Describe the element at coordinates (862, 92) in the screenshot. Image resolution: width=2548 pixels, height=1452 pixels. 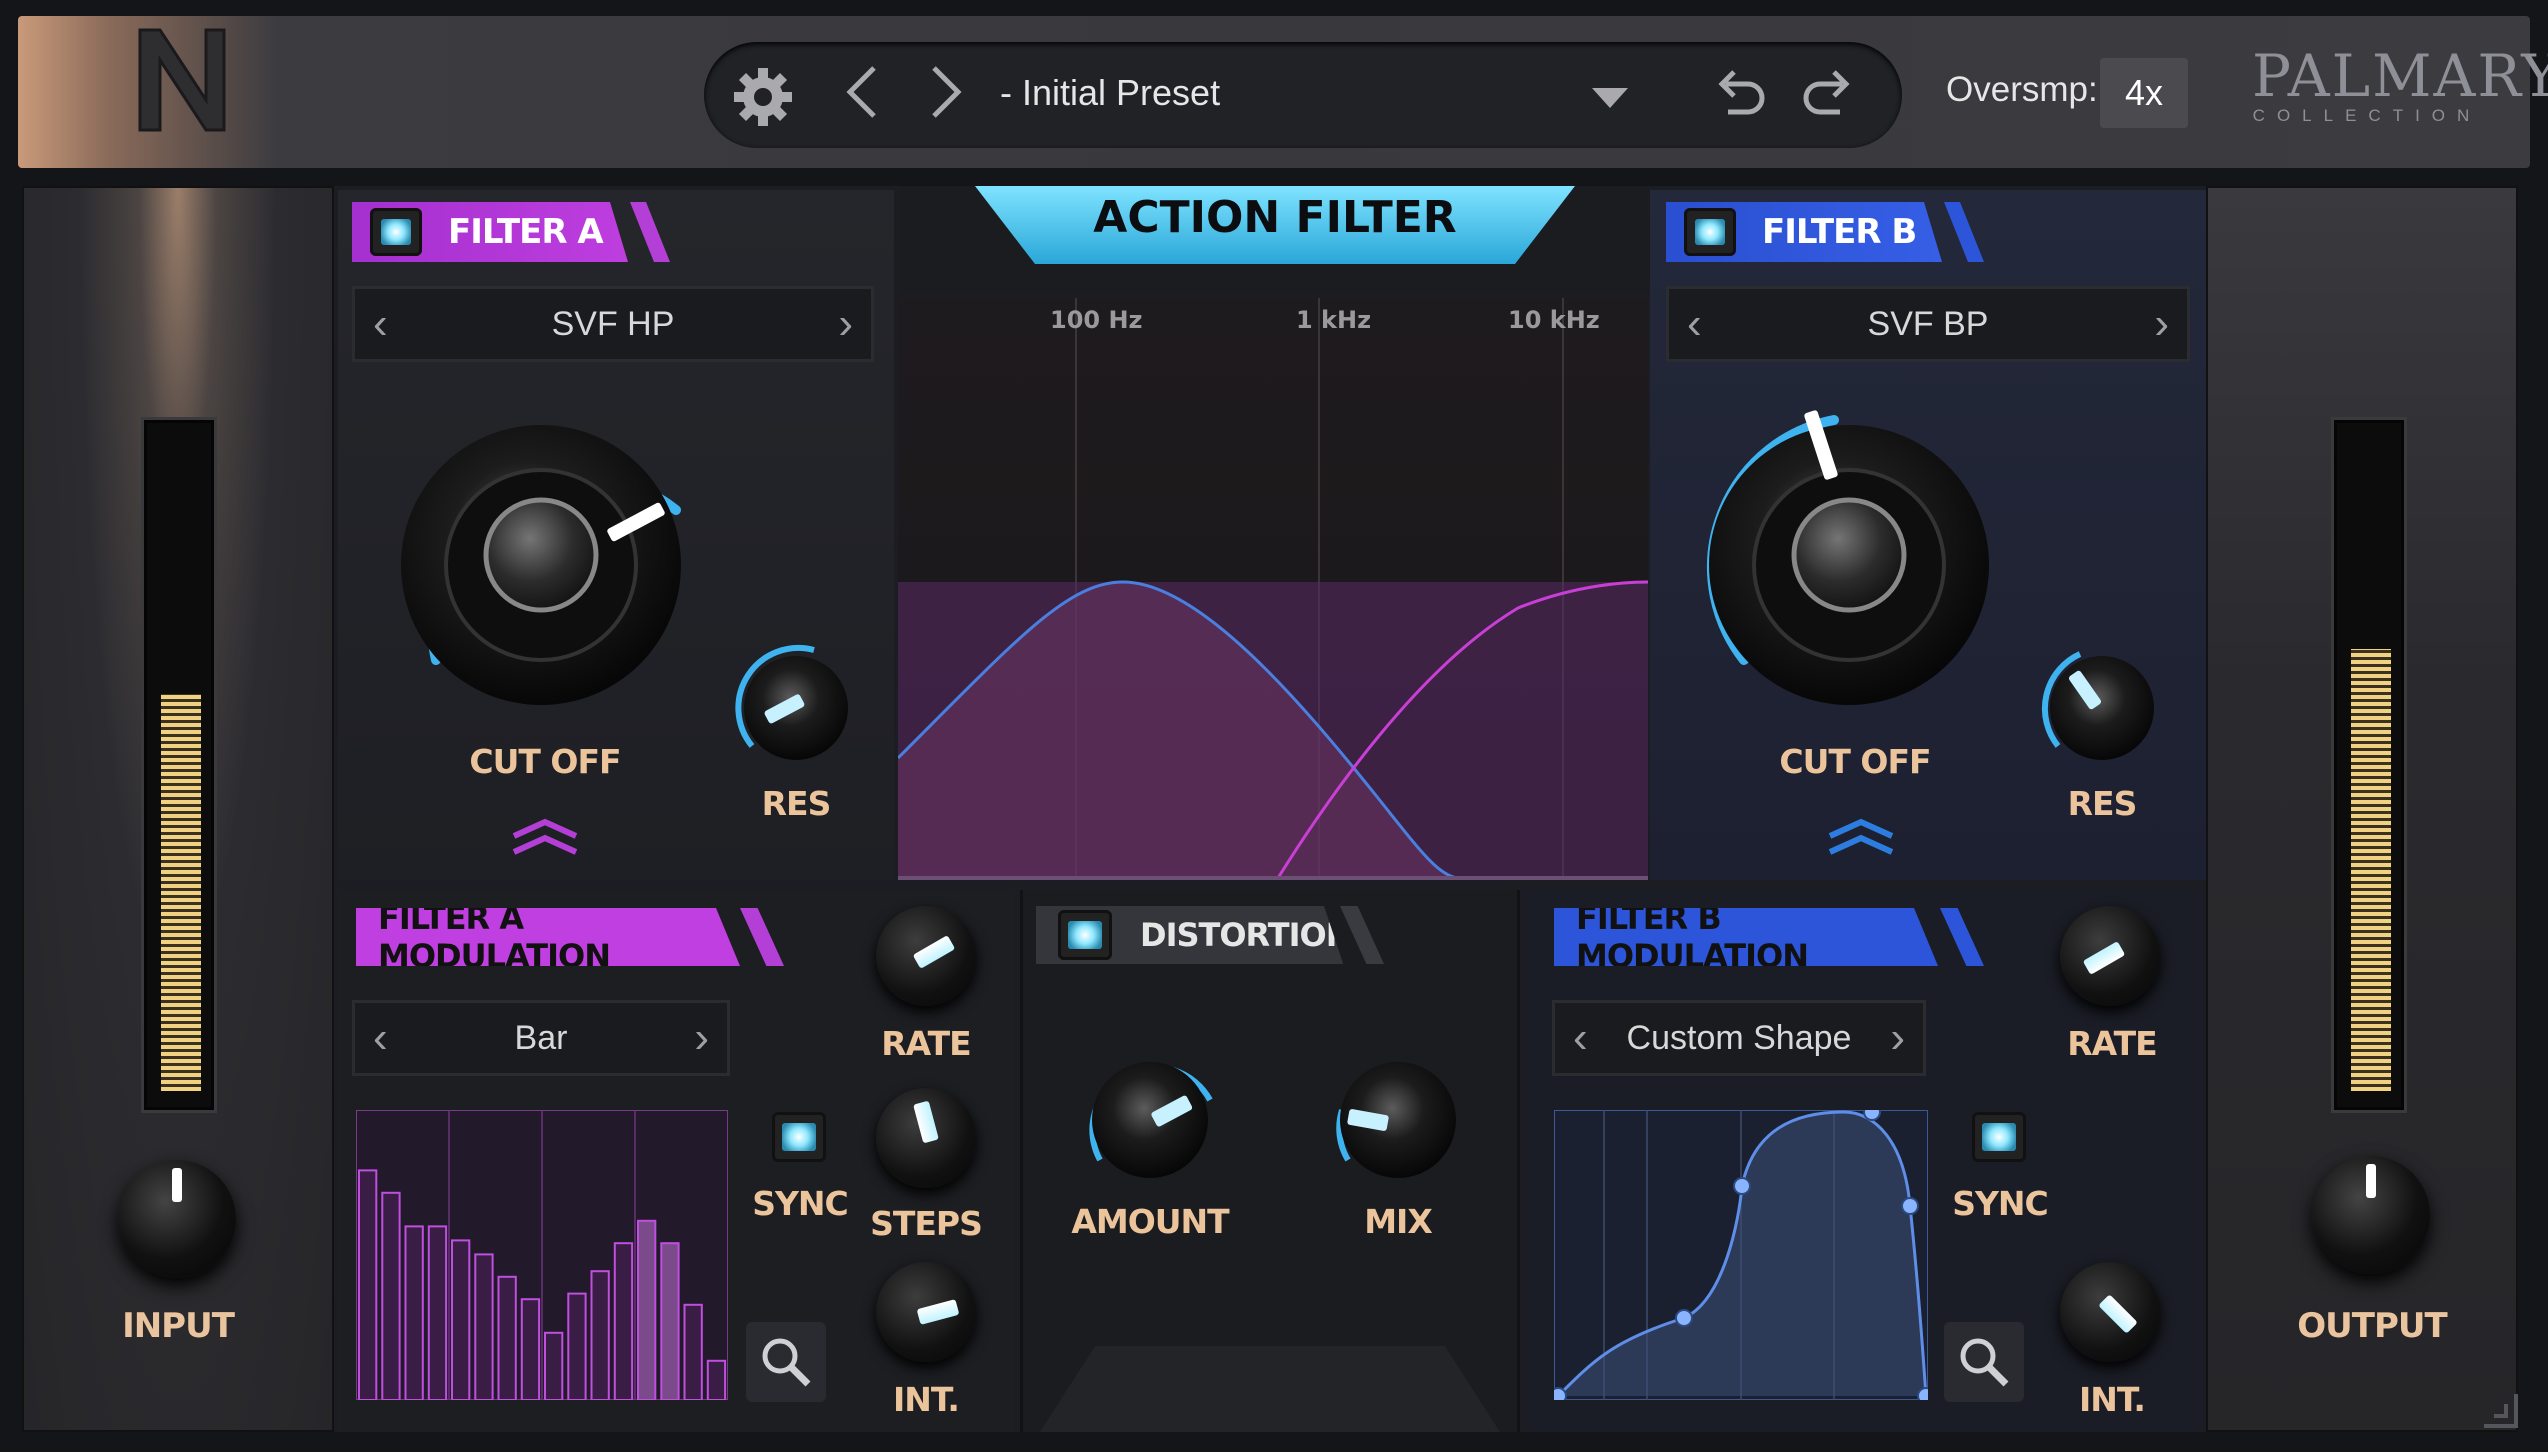
I see `prev-preset-icon` at that location.